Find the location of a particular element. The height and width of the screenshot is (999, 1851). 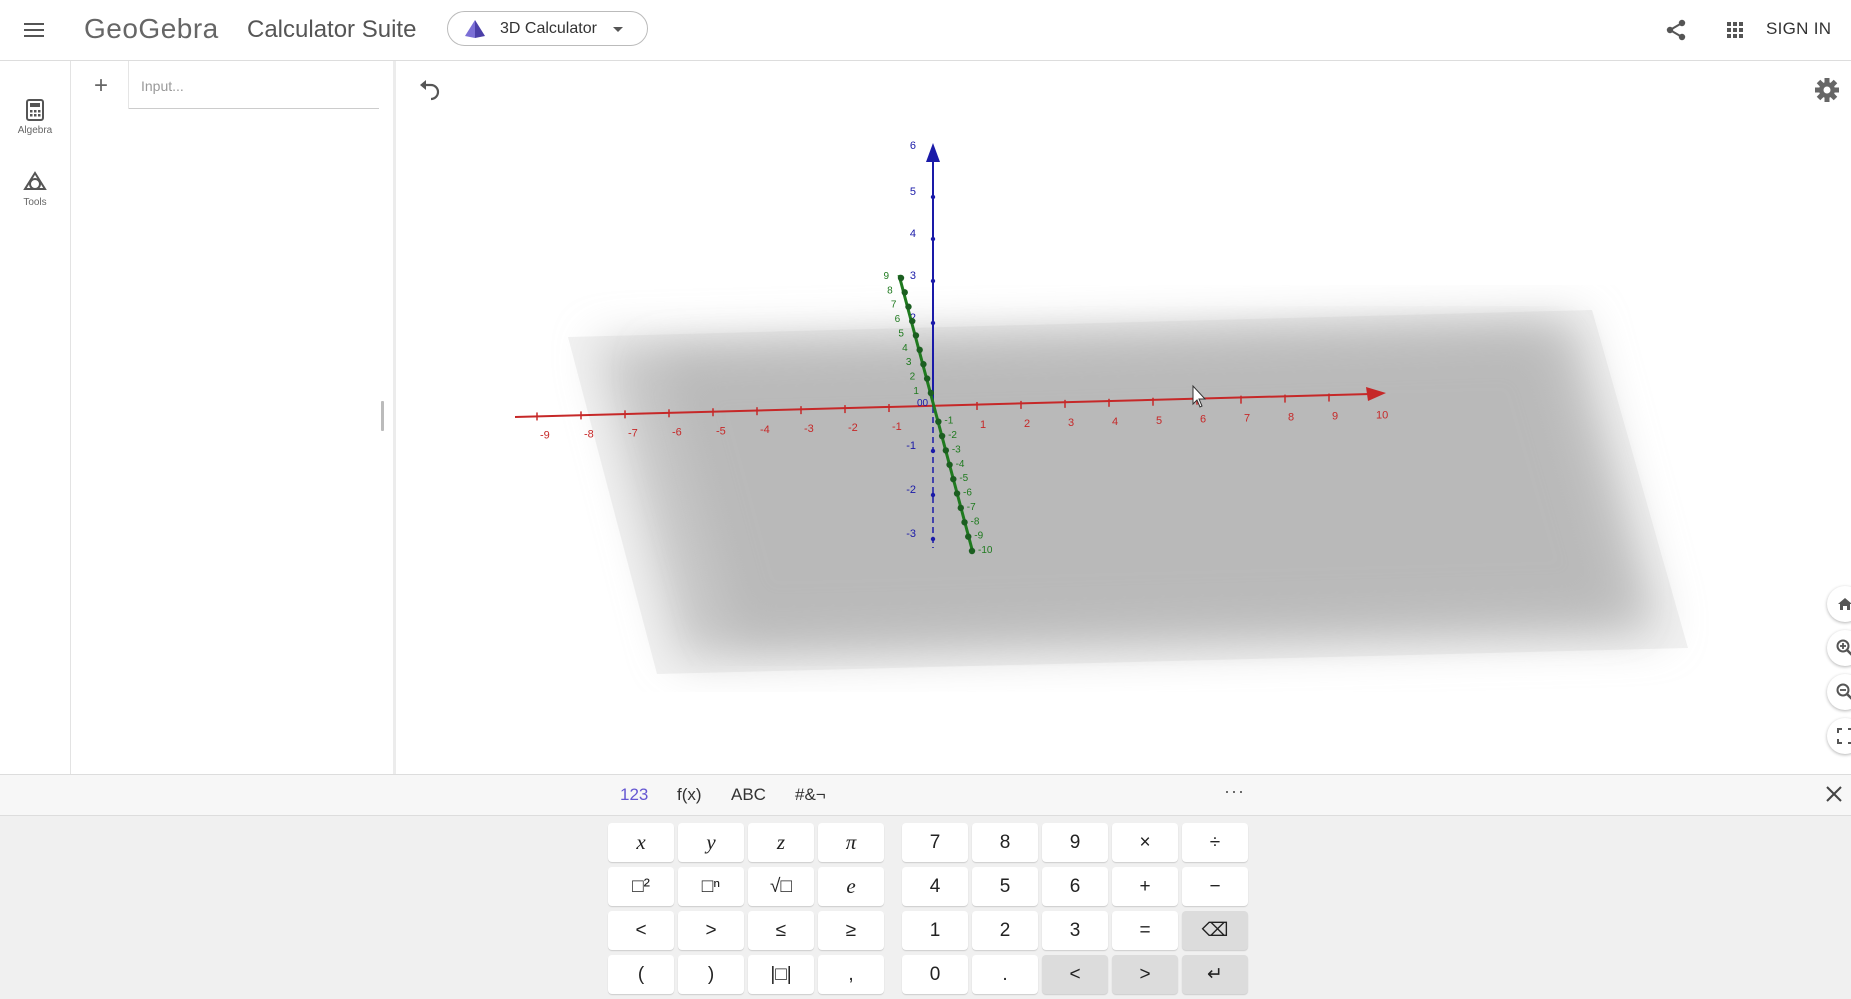

app-selector-label: 3D Calculator is located at coordinates (548, 28).